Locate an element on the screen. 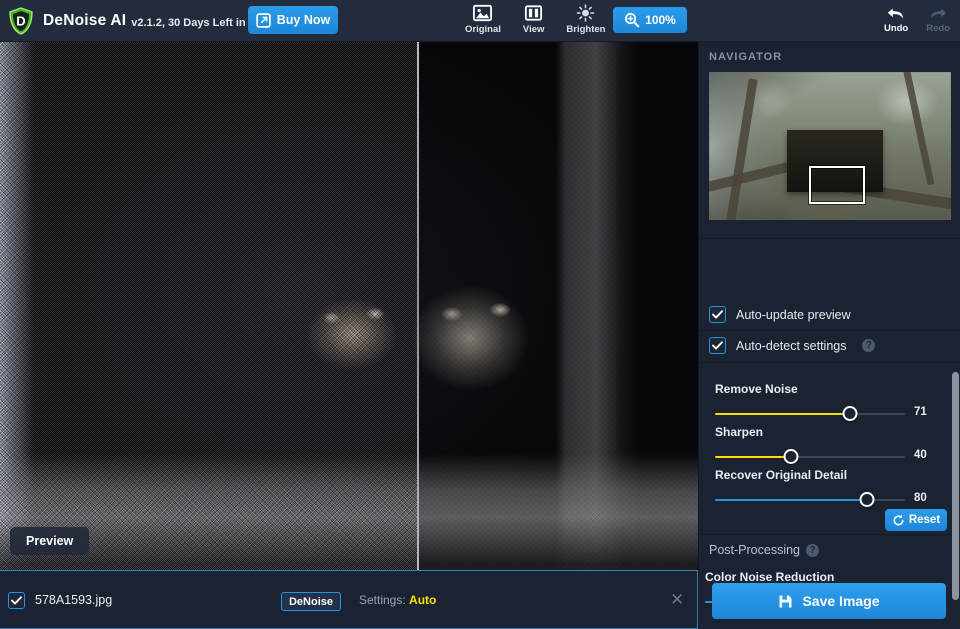 Image resolution: width=960 pixels, height=629 pixels. post-processing-header: Post-Processing ? is located at coordinates (764, 550).